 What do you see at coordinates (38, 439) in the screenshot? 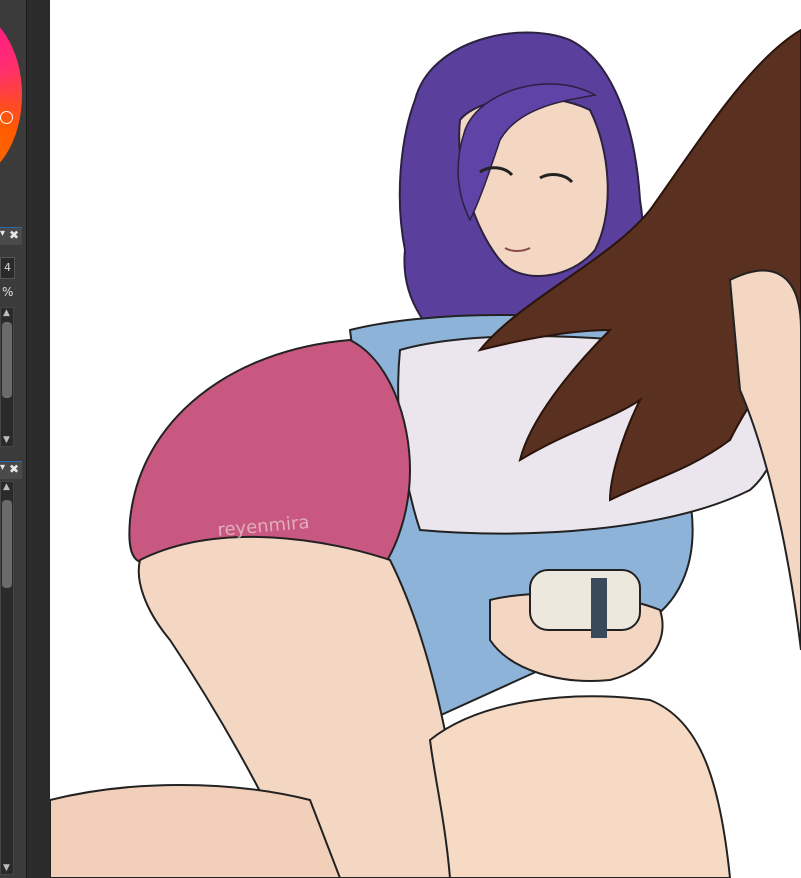
I see `panel-divider` at bounding box center [38, 439].